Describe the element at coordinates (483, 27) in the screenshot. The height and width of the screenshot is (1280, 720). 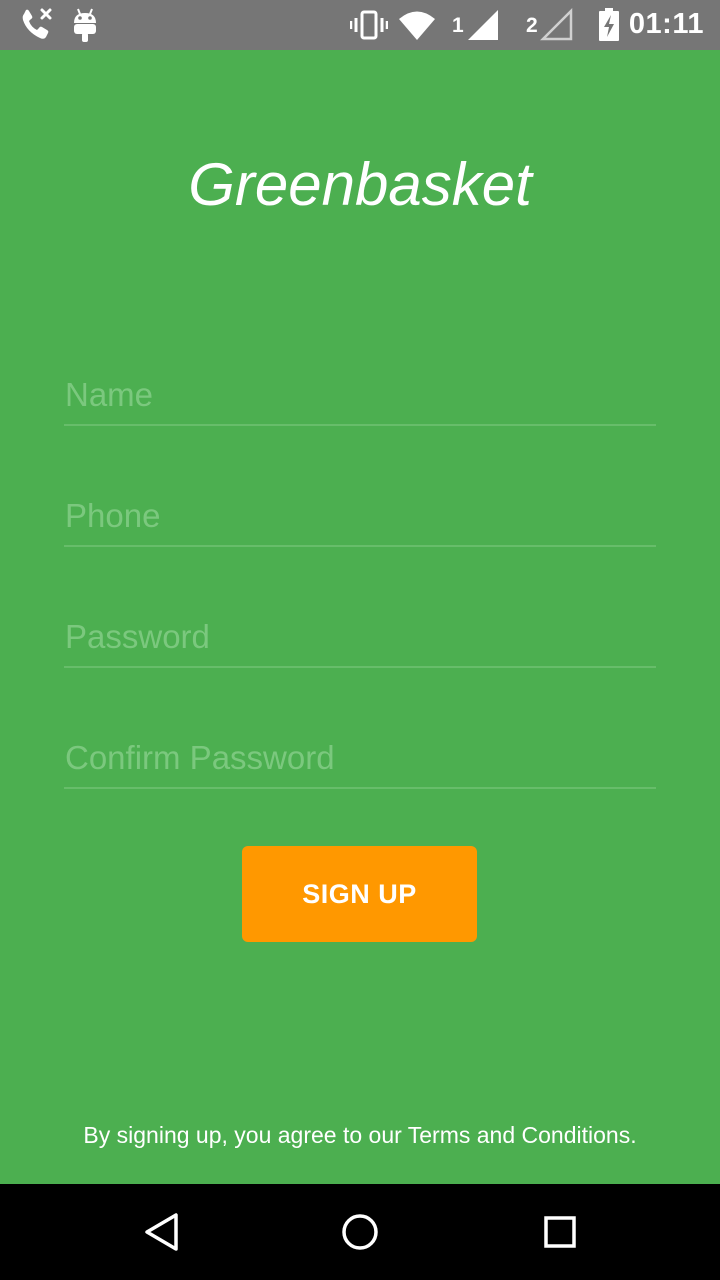
I see `signal-sim1-icon` at that location.